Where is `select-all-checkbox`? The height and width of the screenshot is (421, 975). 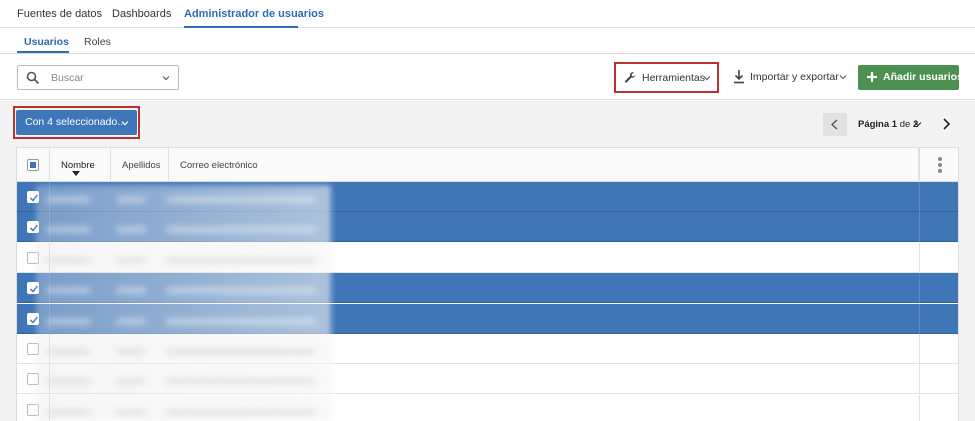 select-all-checkbox is located at coordinates (33, 165).